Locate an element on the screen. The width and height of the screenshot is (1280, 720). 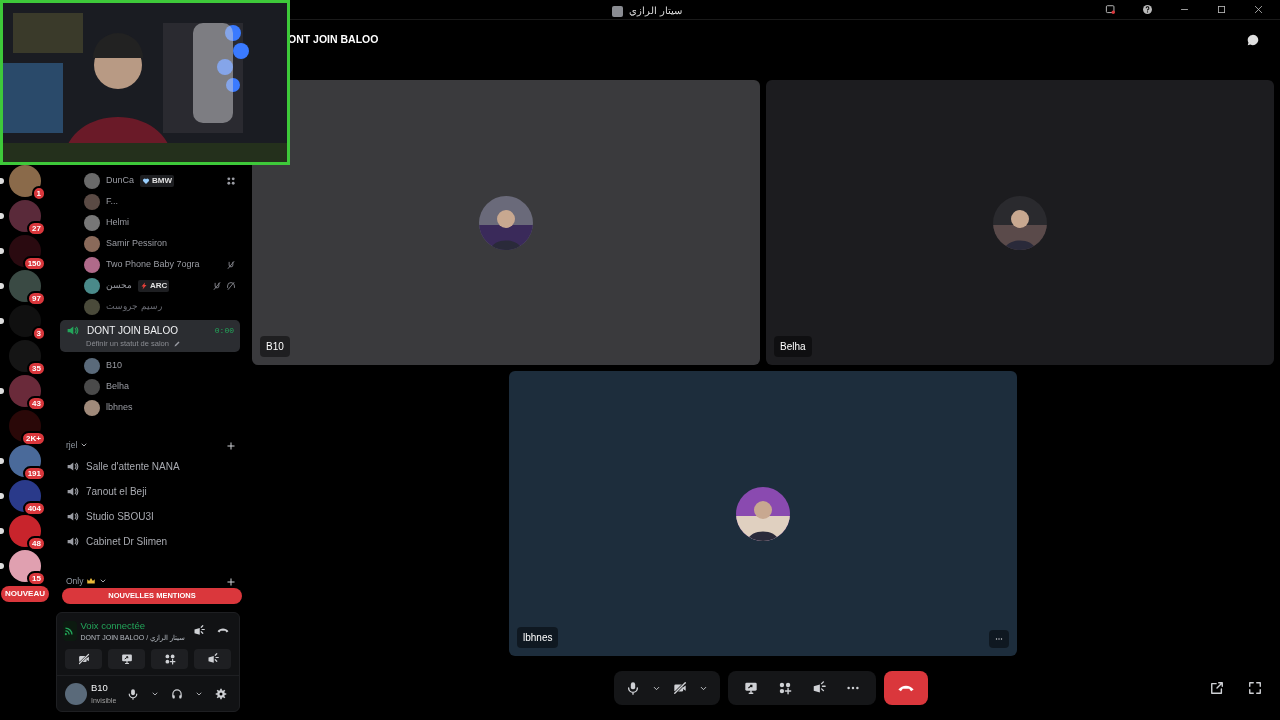
notification-badge: 404 is located at coordinates (34, 508).